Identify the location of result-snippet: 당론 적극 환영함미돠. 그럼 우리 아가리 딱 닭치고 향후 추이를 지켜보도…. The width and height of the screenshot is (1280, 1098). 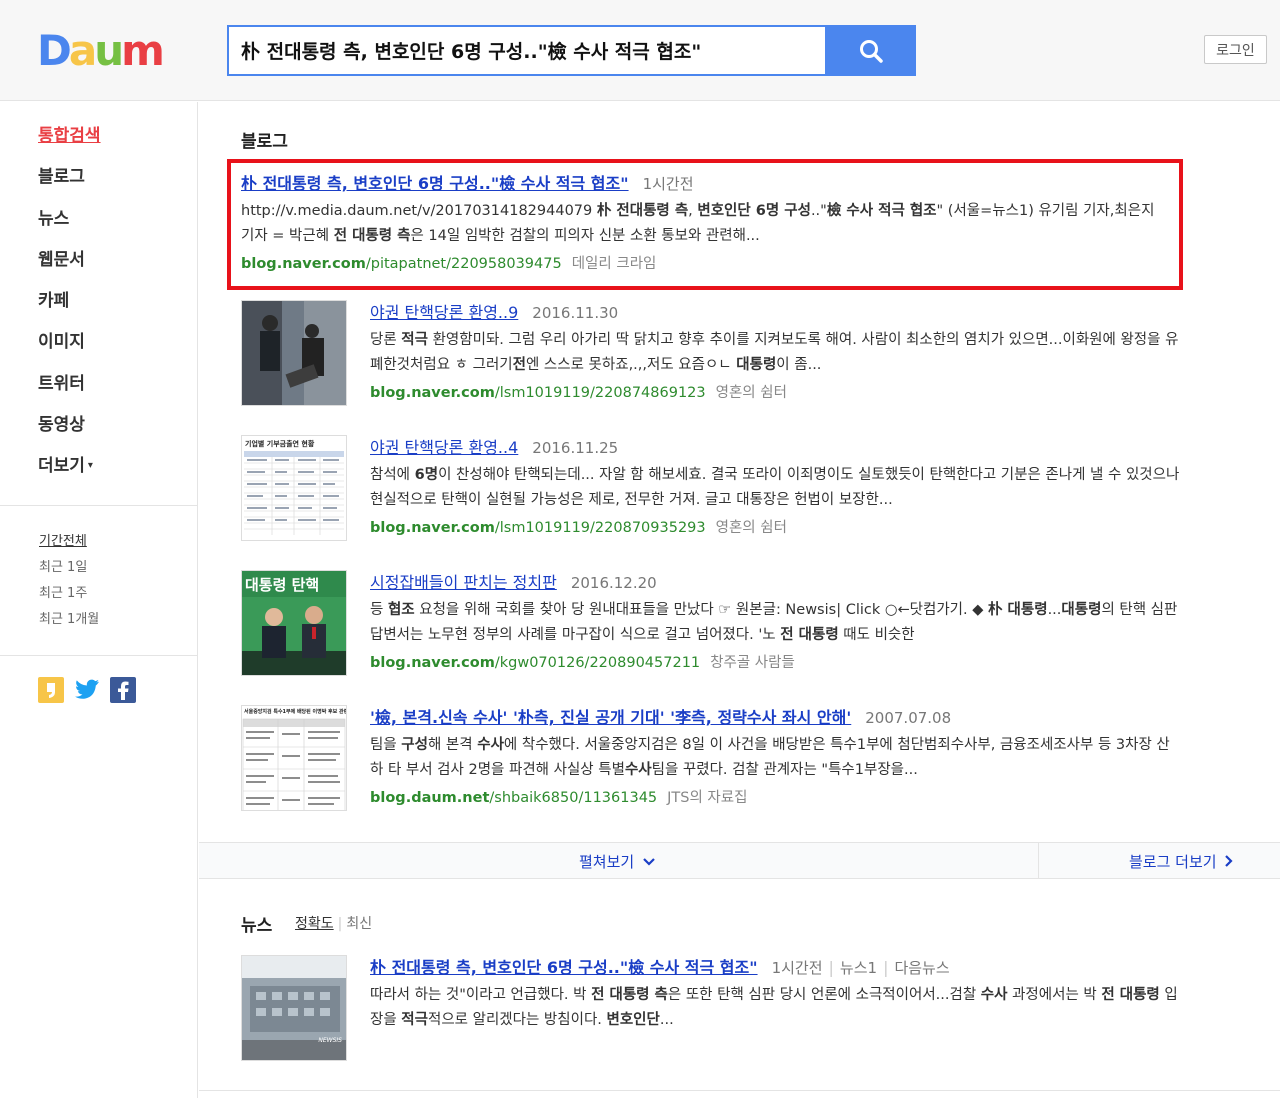
(775, 353).